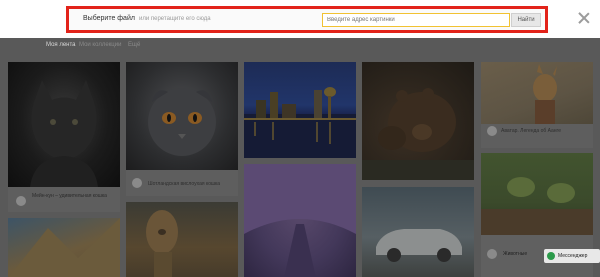 This screenshot has width=600, height=277. I want to click on bear-icon, so click(418, 134).